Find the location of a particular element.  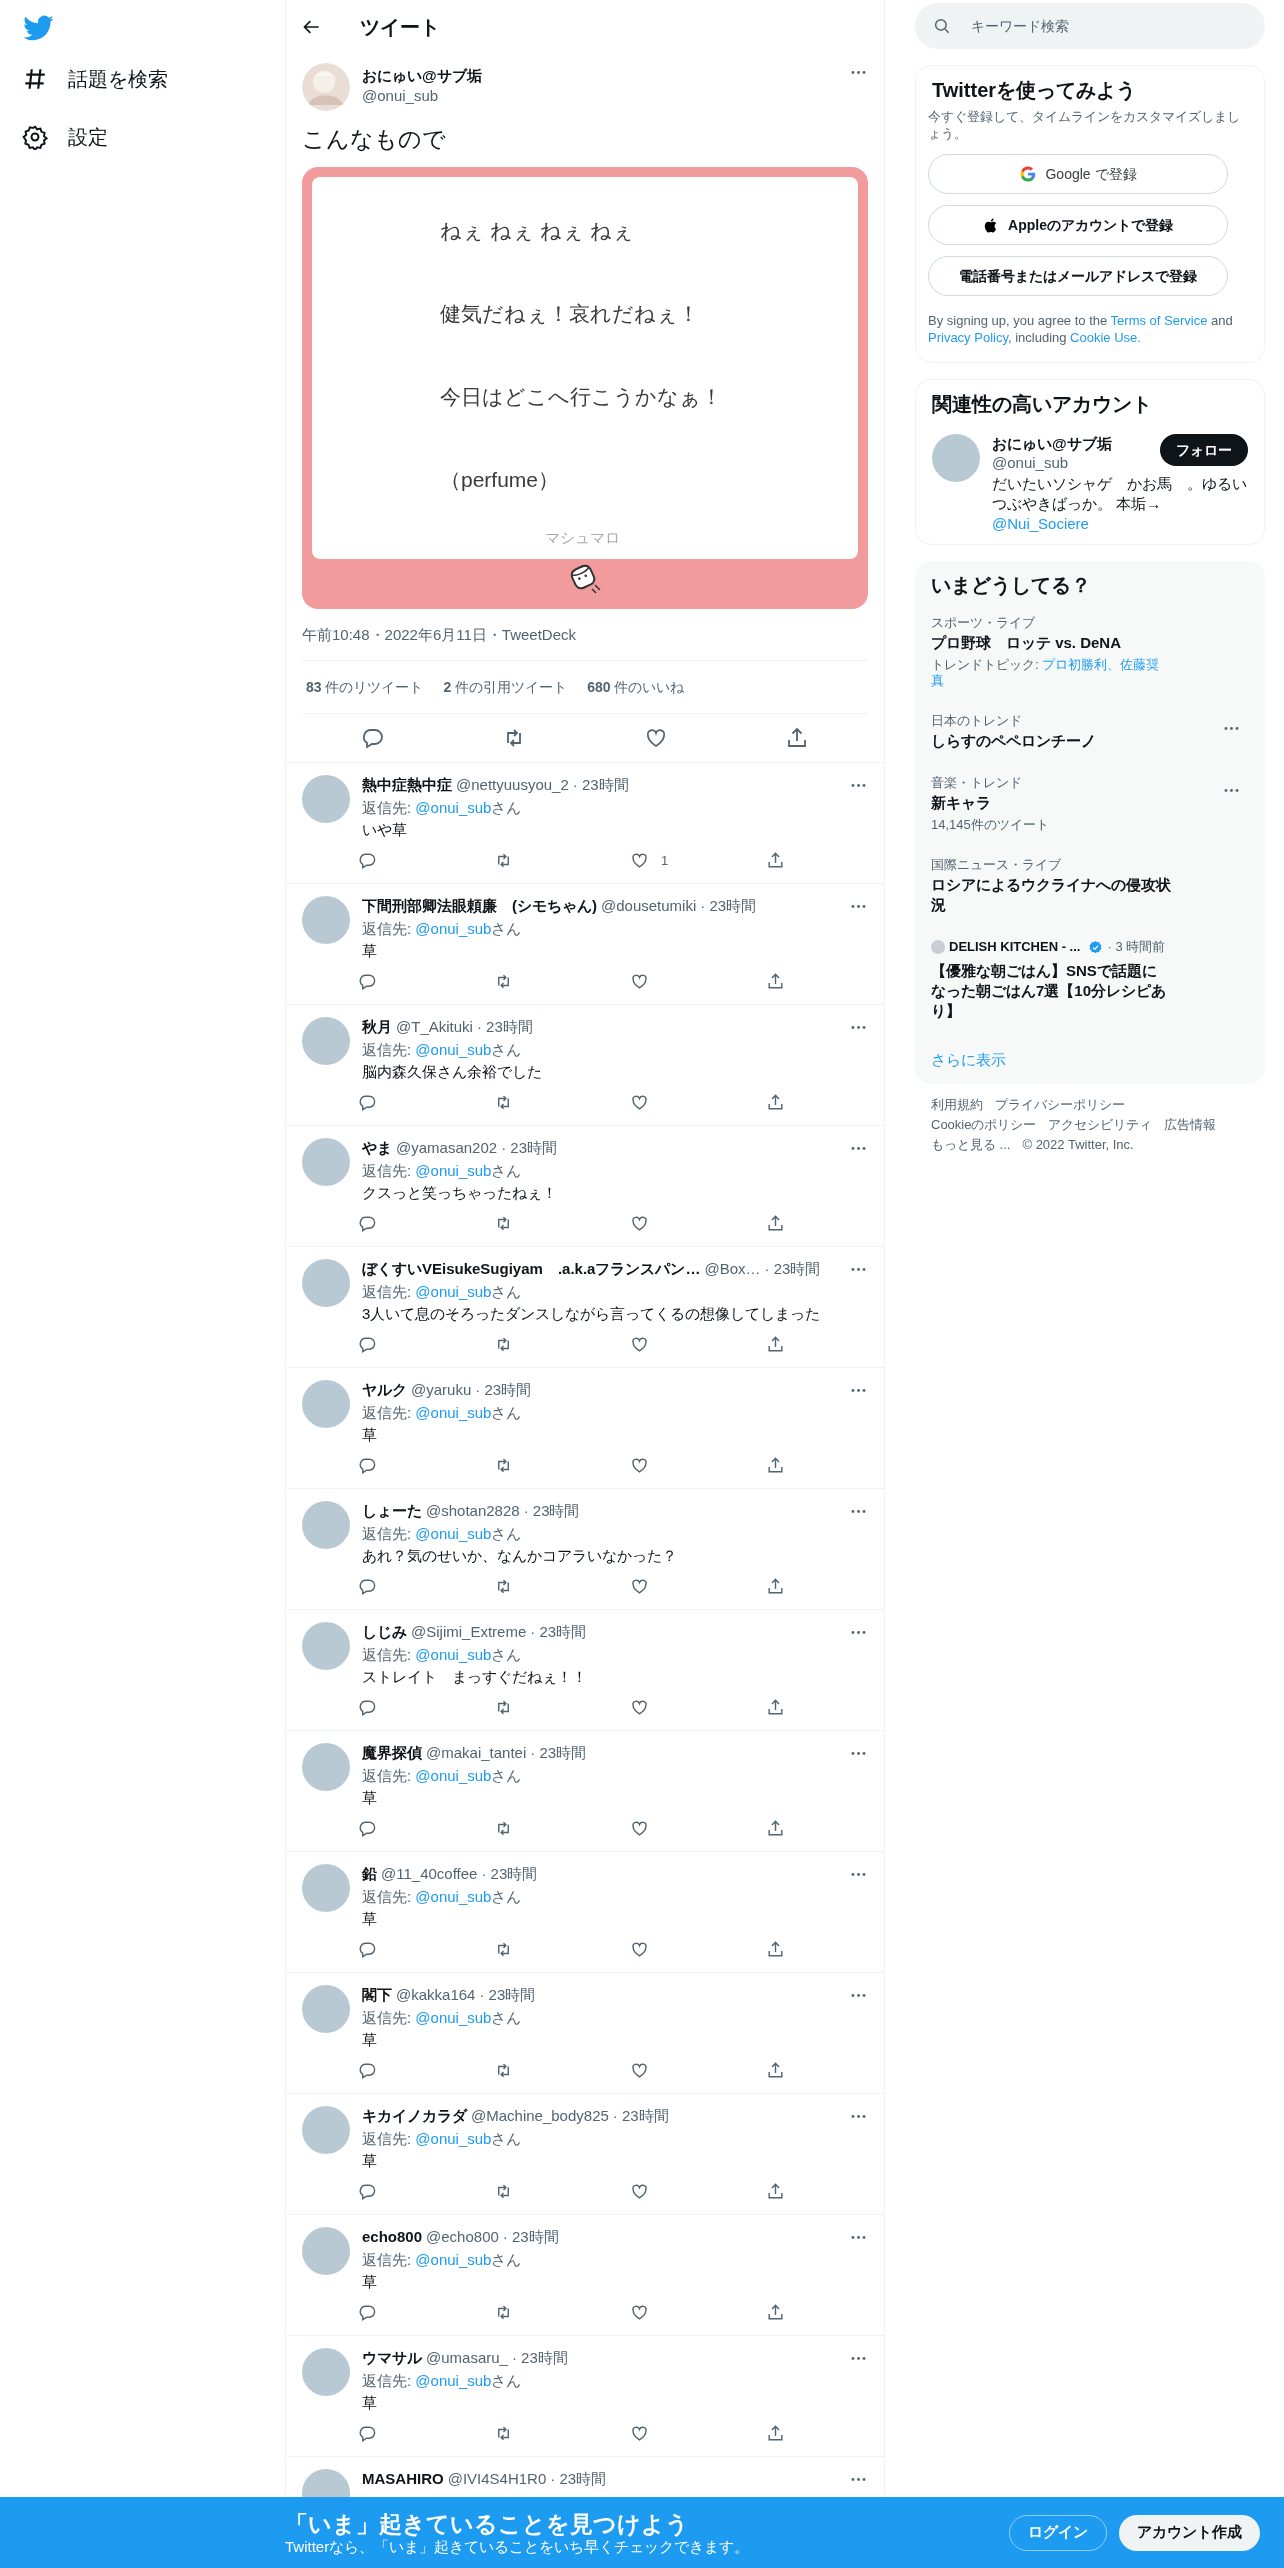

user-handle: @kakka164 is located at coordinates (436, 1995).